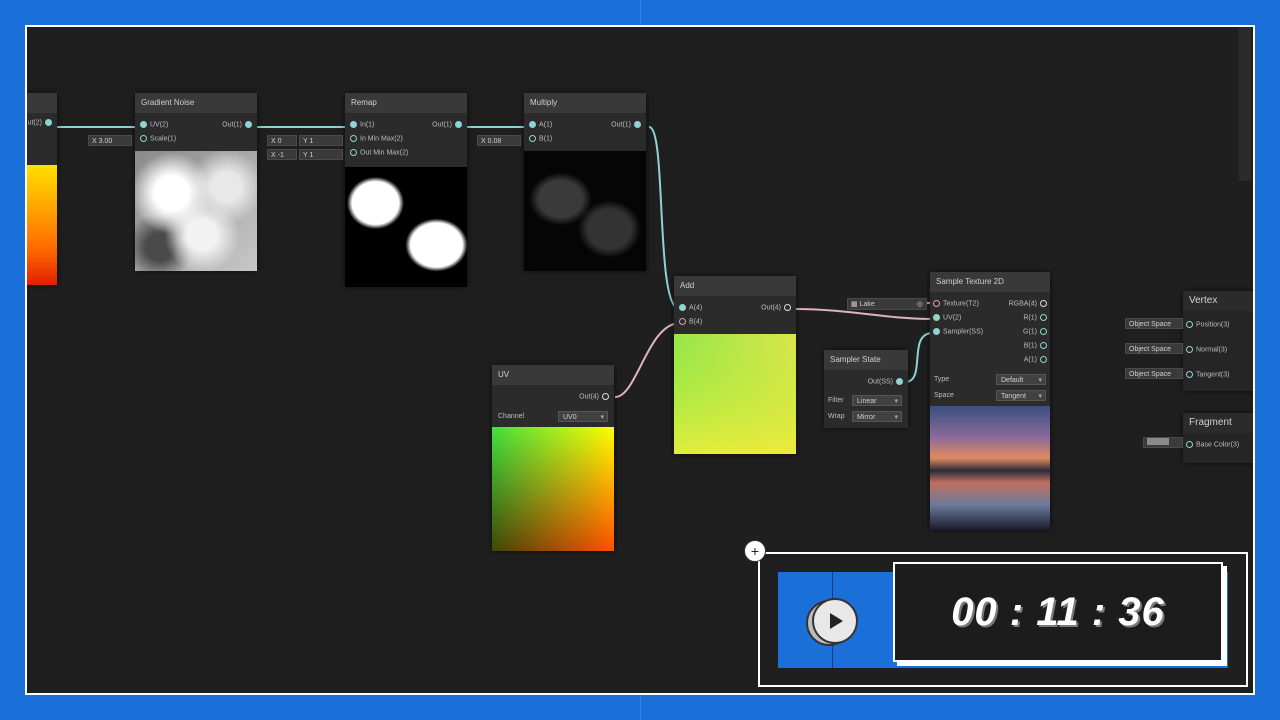 This screenshot has height=720, width=1280. Describe the element at coordinates (282, 140) in the screenshot. I see `remap-row1-x: X 0` at that location.